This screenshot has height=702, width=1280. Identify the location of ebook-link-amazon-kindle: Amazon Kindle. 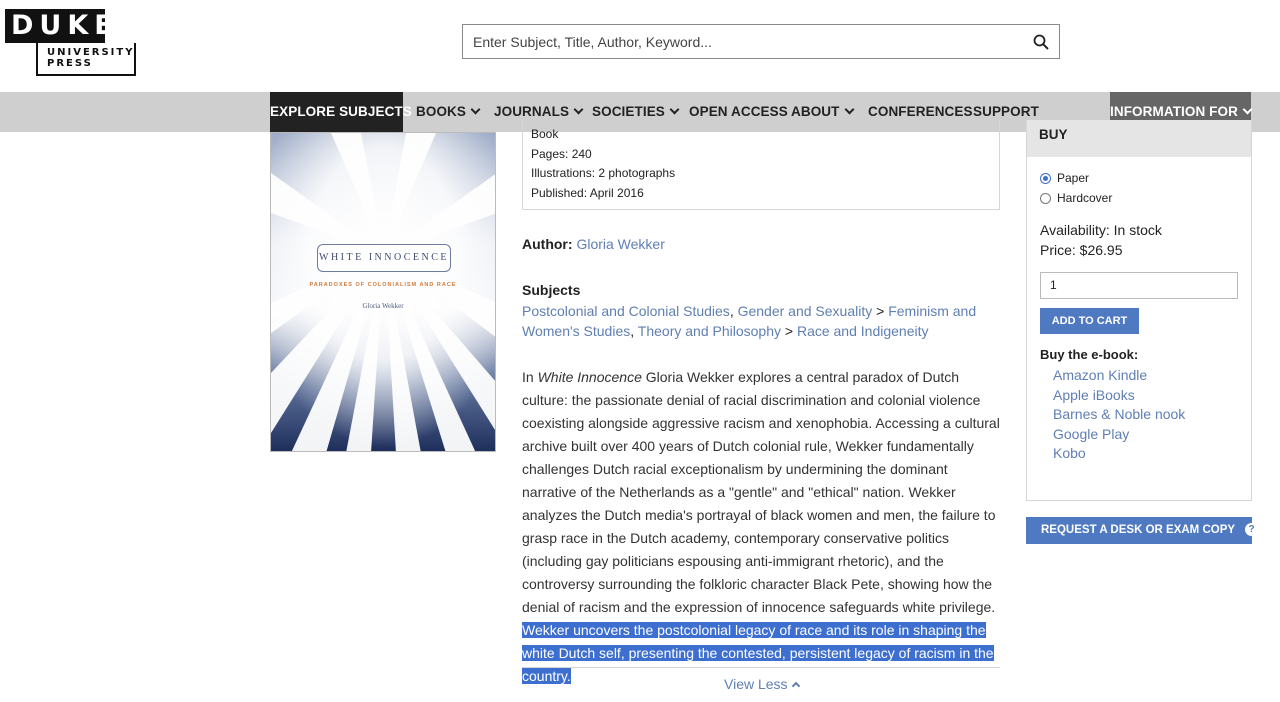
(1100, 375).